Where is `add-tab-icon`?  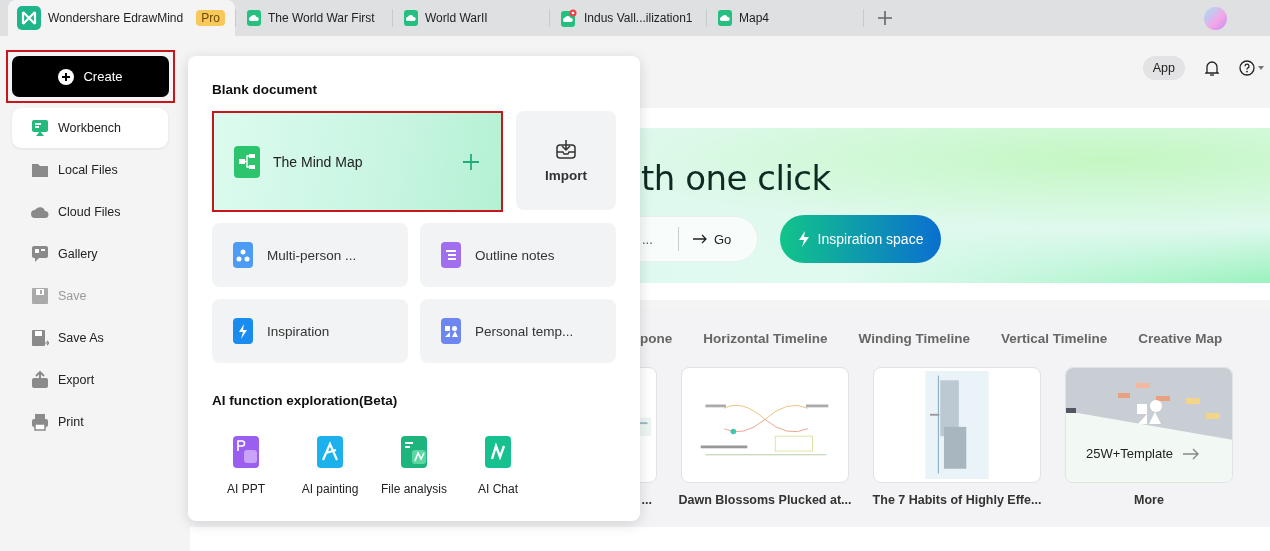
add-tab-icon is located at coordinates (885, 18).